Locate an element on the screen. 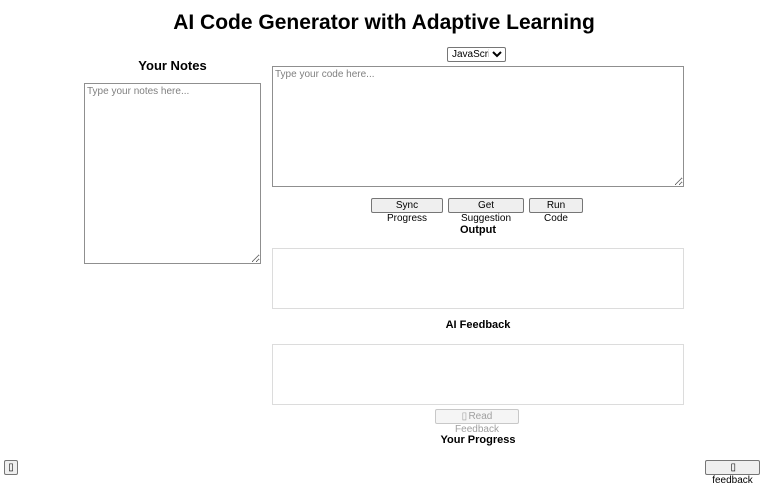  notes-input is located at coordinates (172, 173).